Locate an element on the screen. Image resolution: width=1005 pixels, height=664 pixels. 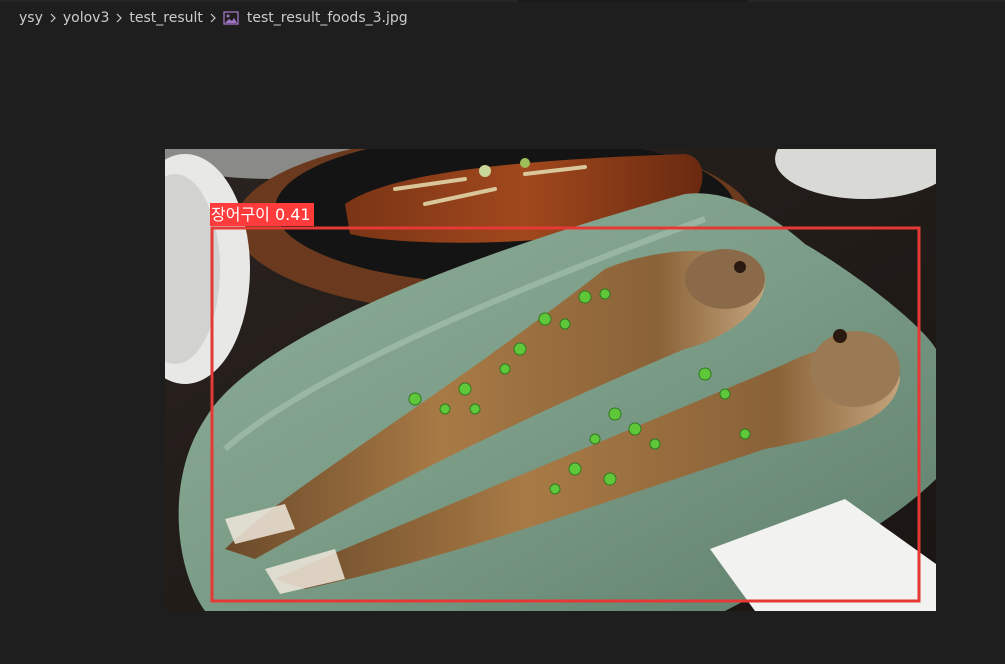
breadcrumb-item-yolov3: yolov3 is located at coordinates (86, 18).